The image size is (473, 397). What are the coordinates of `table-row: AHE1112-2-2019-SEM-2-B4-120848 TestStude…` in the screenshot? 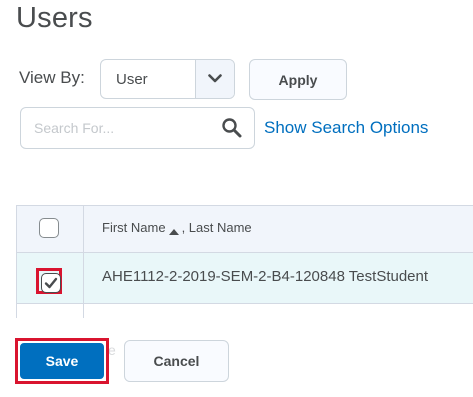 It's located at (245, 278).